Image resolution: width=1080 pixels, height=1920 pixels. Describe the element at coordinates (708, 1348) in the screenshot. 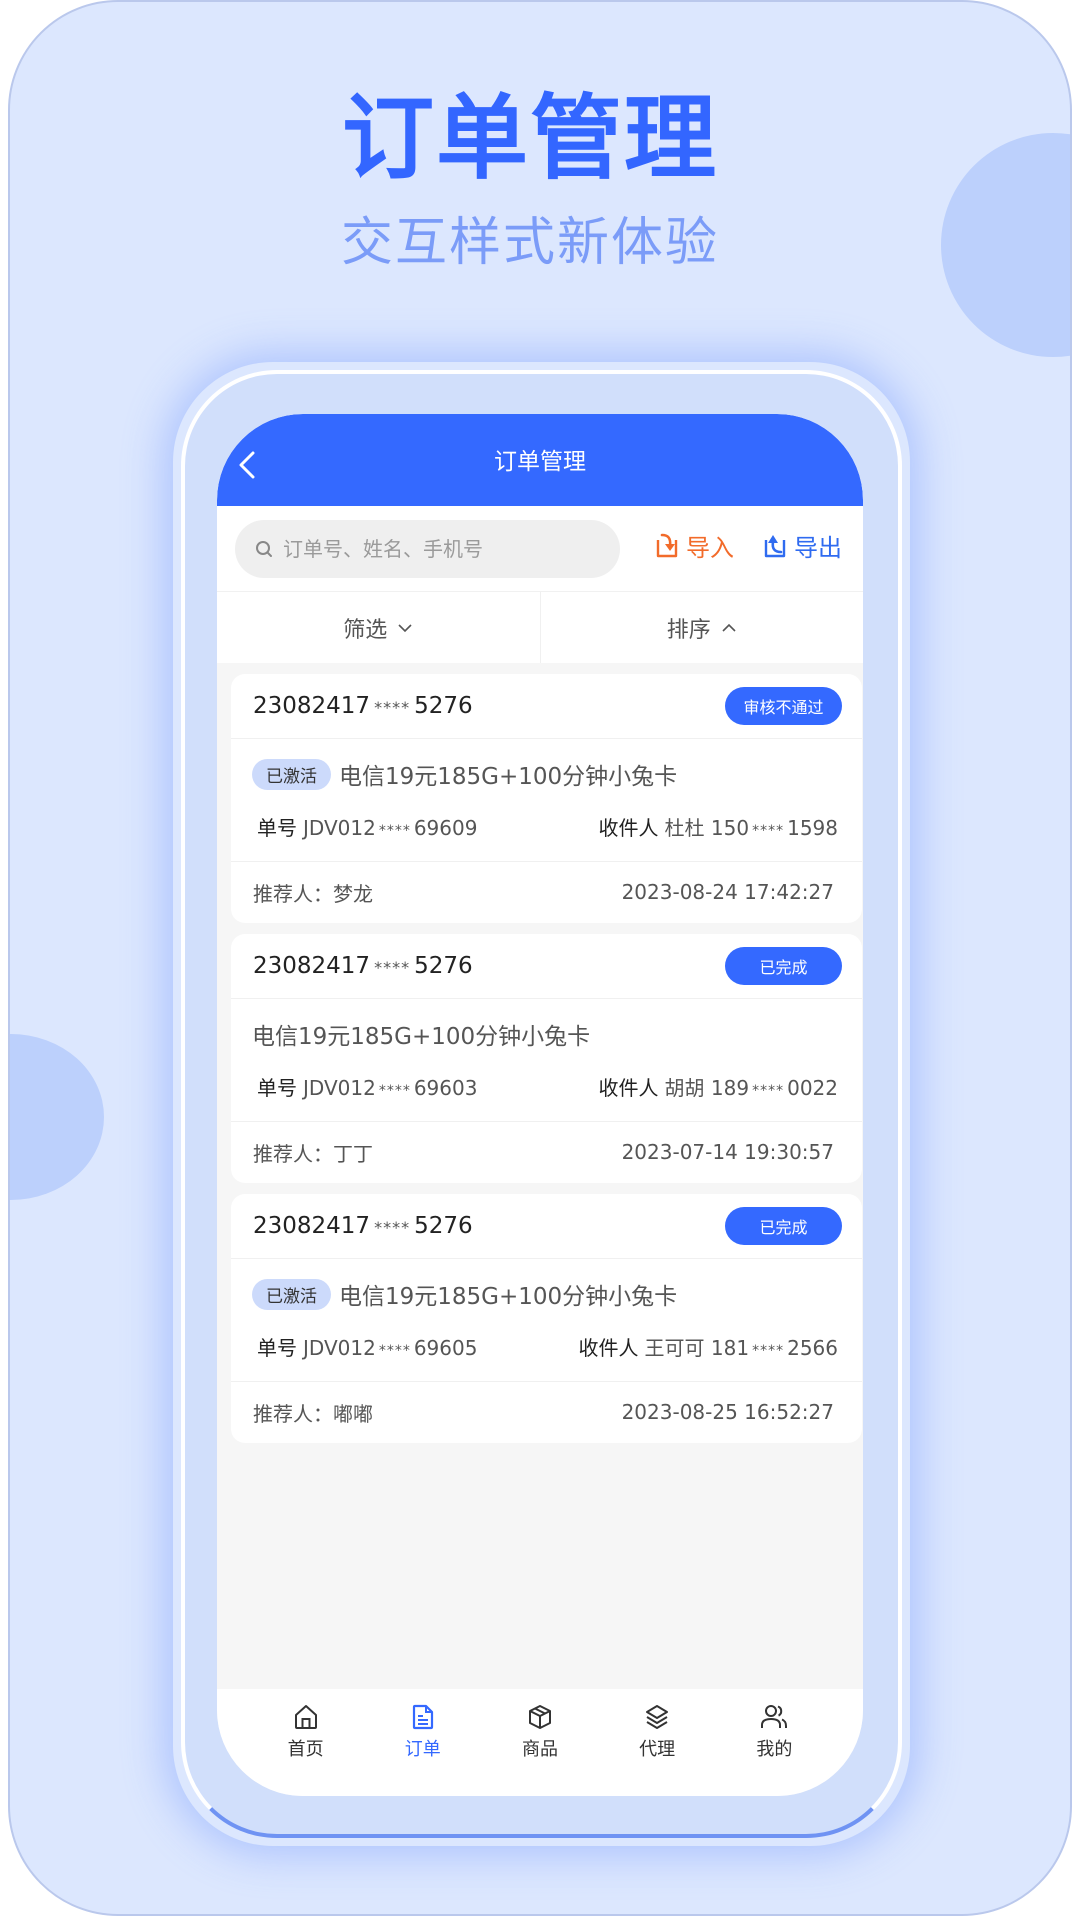

I see `recipient: 收件人 王可可 181 **** 2566` at that location.